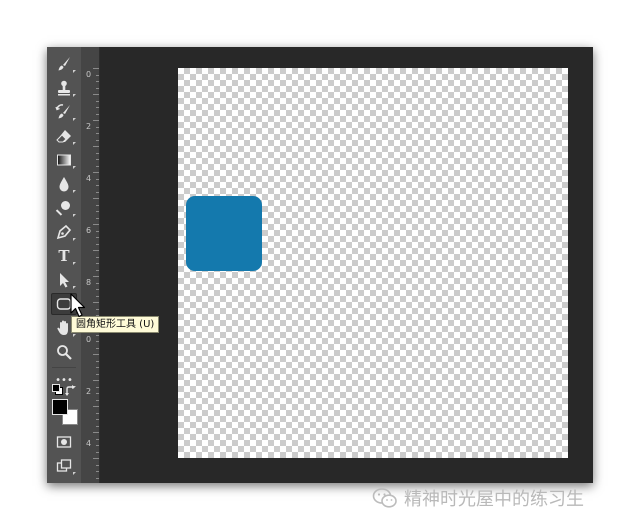 The width and height of the screenshot is (640, 530). What do you see at coordinates (64, 112) in the screenshot?
I see `history-brush-tool-icon` at bounding box center [64, 112].